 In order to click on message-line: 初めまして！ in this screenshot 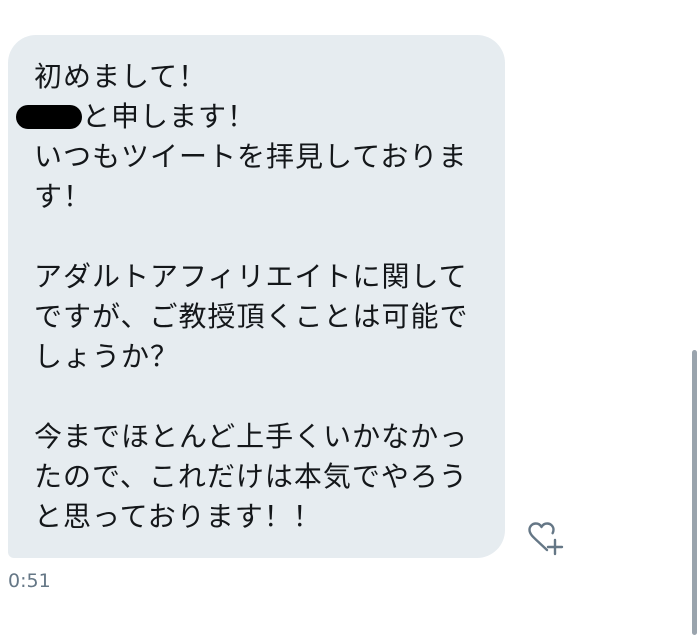, I will do `click(121, 76)`.